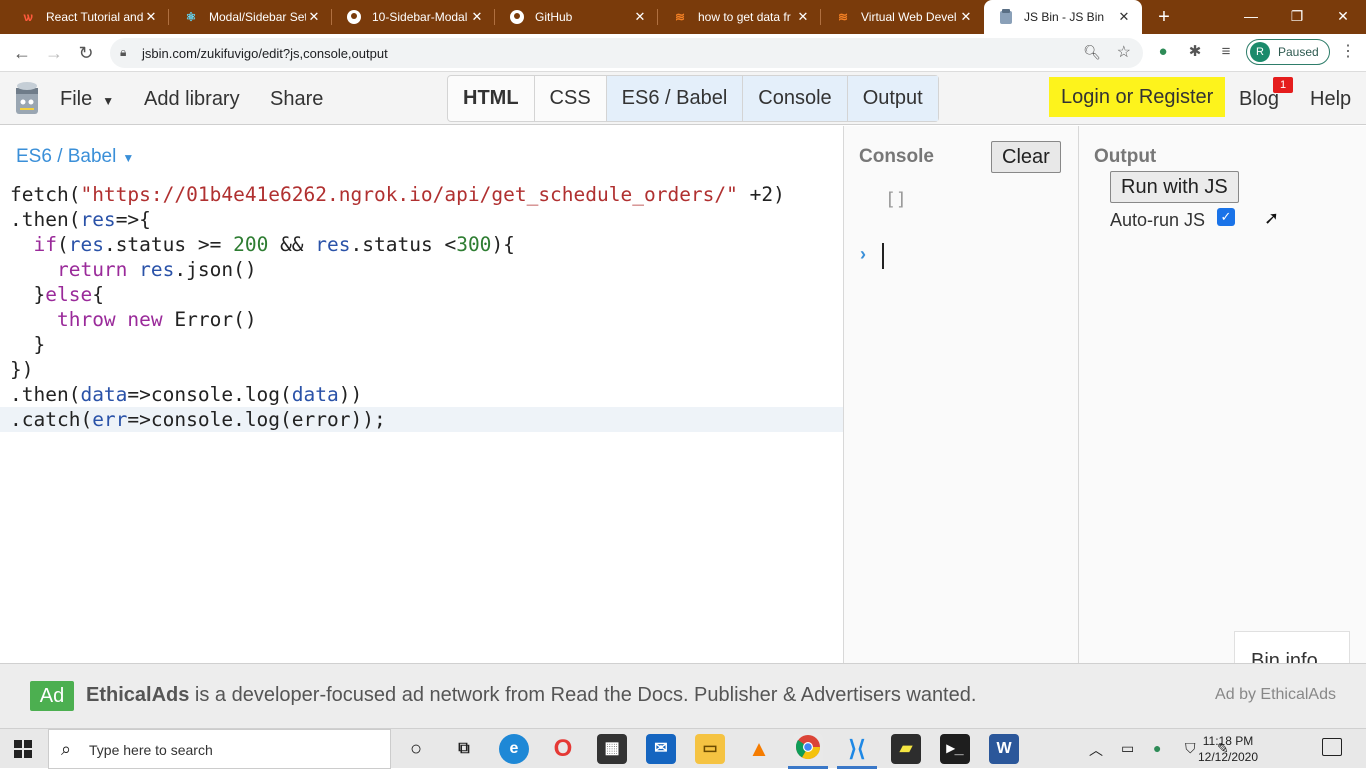 This screenshot has width=1366, height=771. I want to click on tray-app-icon: ●, so click(1157, 748).